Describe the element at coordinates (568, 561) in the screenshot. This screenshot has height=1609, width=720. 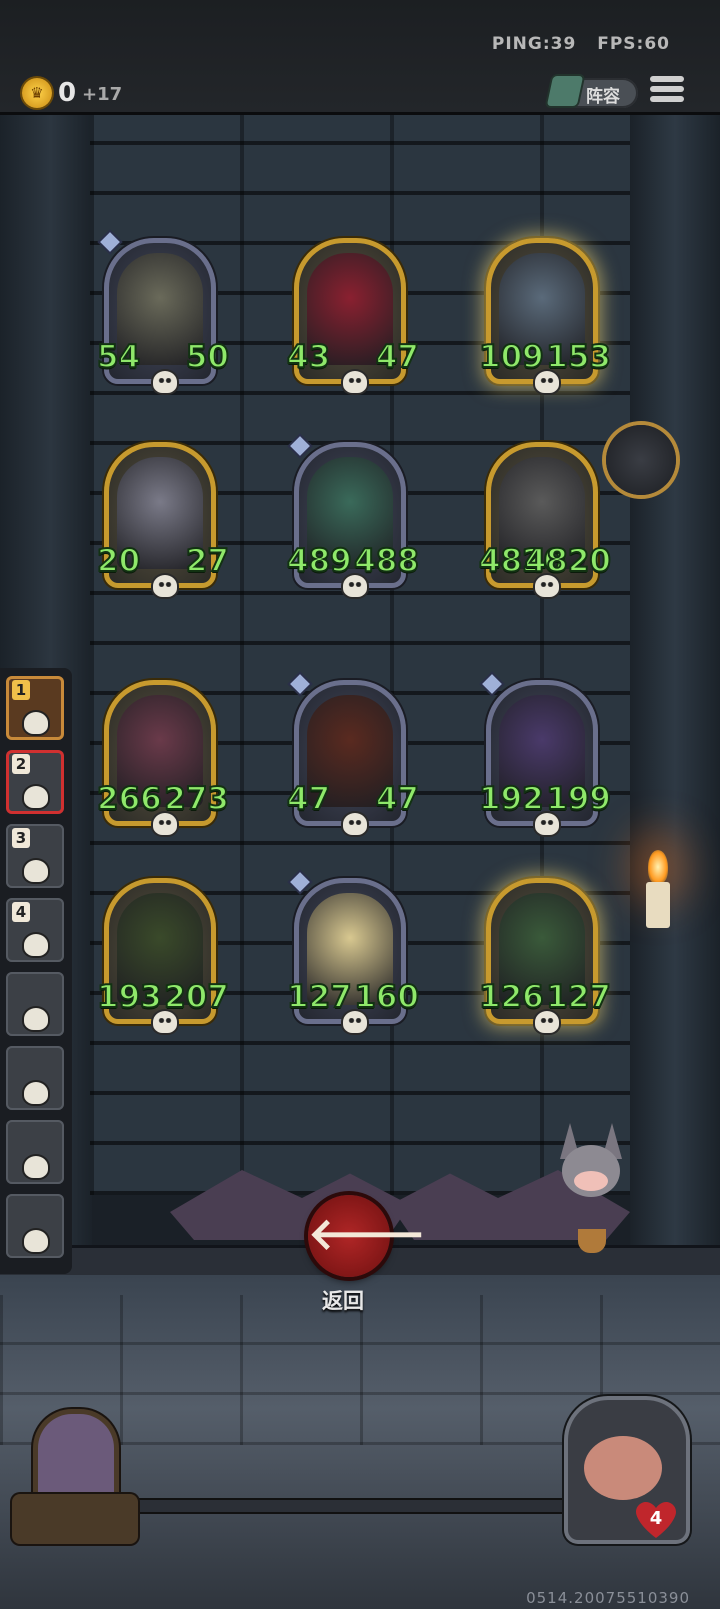
I see `unit-health: 4820` at that location.